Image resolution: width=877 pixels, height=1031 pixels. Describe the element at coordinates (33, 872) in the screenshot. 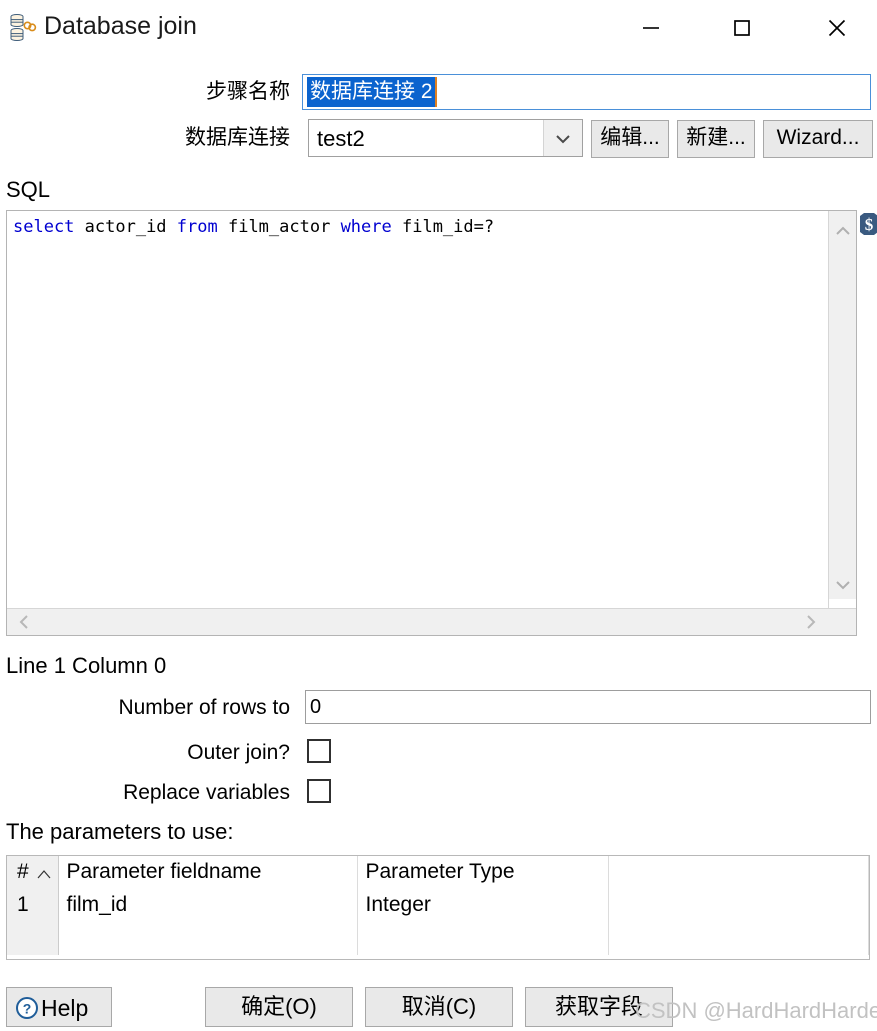

I see `column-header-index: #` at that location.